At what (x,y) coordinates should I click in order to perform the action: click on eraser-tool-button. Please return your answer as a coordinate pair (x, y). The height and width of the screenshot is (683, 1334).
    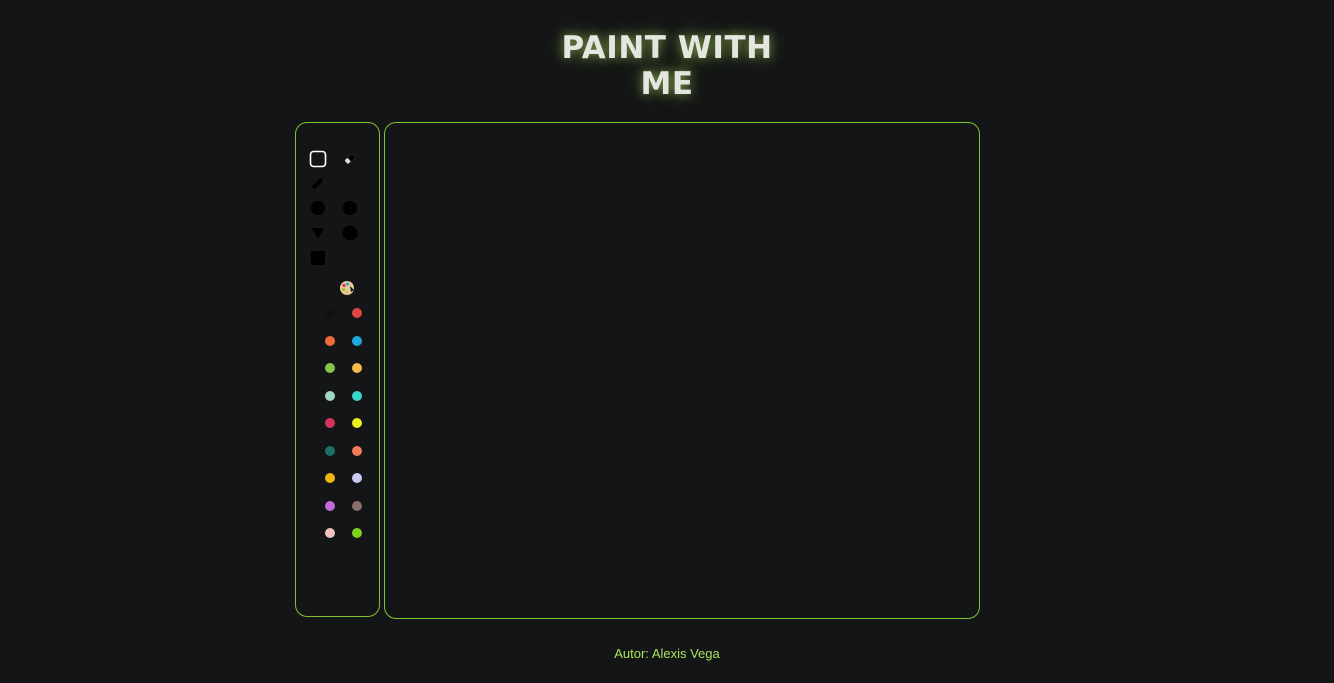
    Looking at the image, I should click on (350, 159).